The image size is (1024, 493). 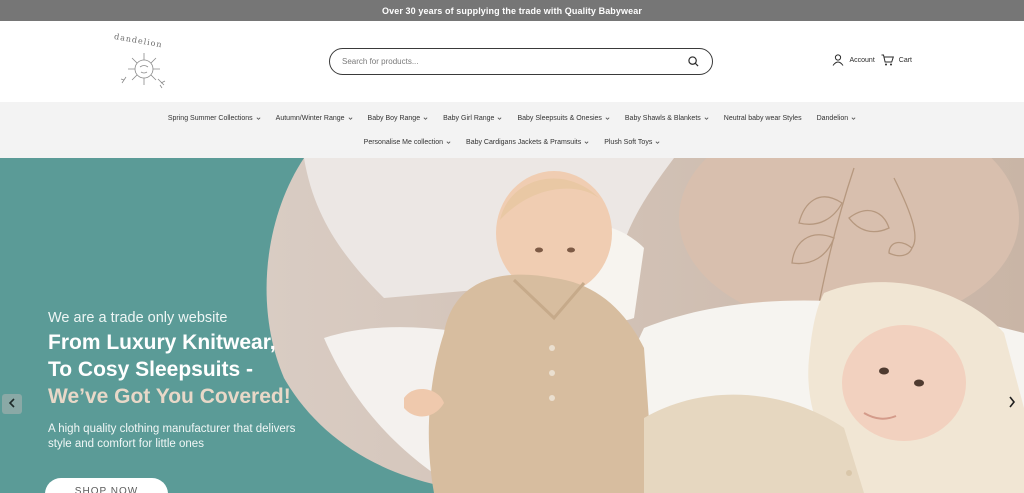 What do you see at coordinates (169, 396) in the screenshot?
I see `hero-accent-line: We’ve Got You Covered!` at bounding box center [169, 396].